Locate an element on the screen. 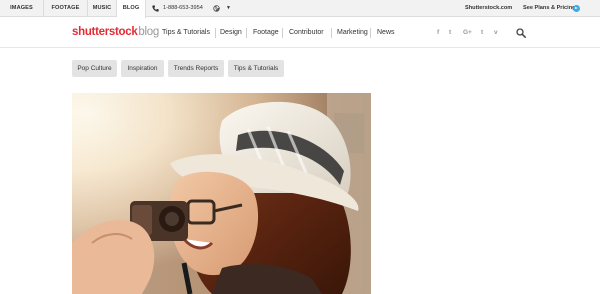 This screenshot has width=600, height=294. logo-brand: shutterstock is located at coordinates (105, 32).